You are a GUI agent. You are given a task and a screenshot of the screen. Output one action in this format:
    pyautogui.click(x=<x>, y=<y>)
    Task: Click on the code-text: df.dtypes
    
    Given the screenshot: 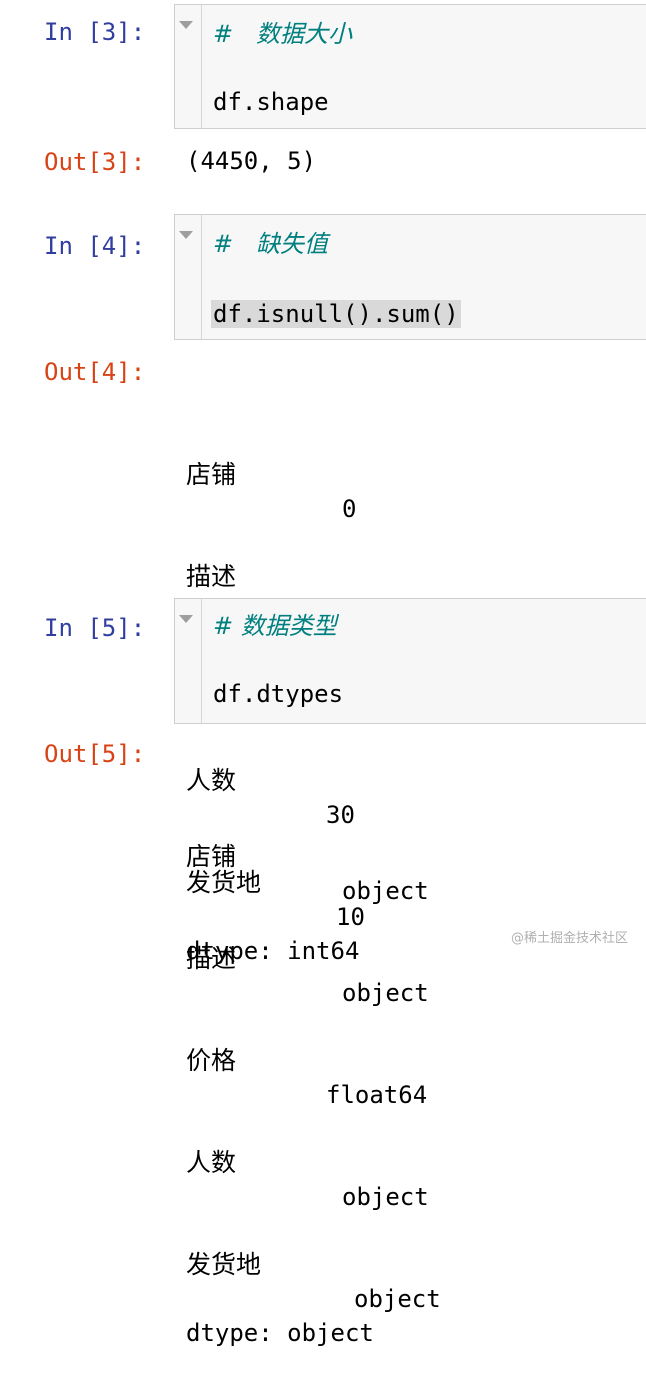 What is the action you would take?
    pyautogui.click(x=278, y=694)
    